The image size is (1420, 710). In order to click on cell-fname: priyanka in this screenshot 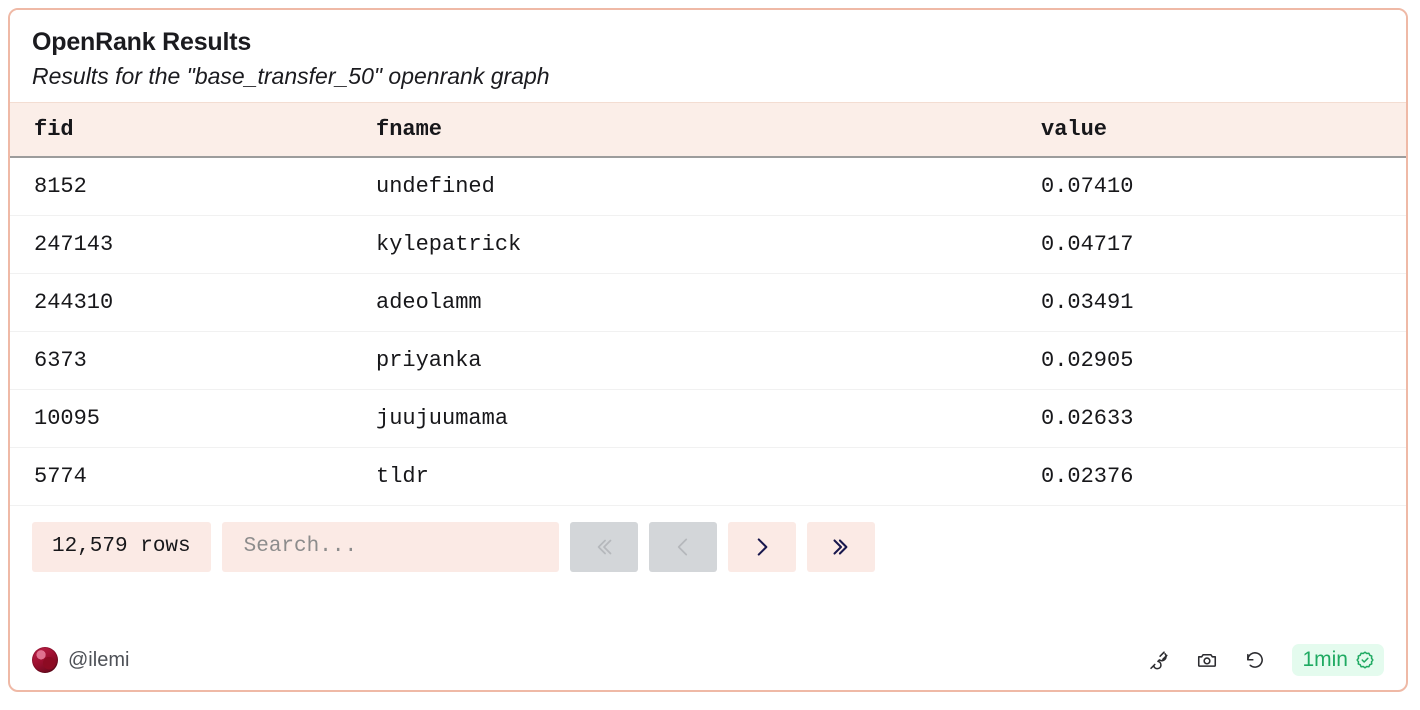, I will do `click(692, 360)`.